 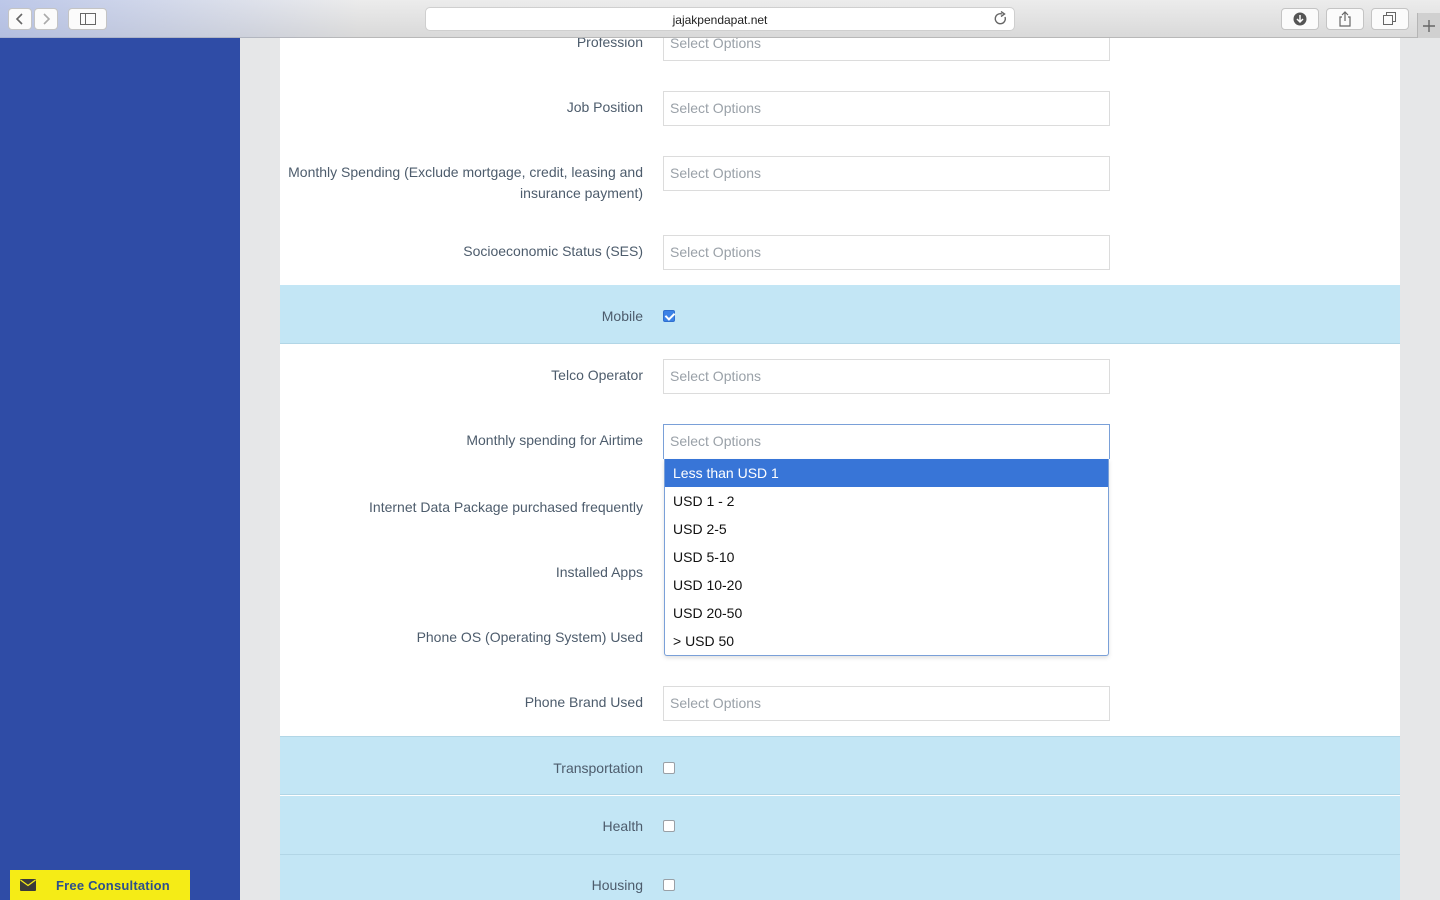 I want to click on transportation-label: Transportation, so click(x=598, y=768).